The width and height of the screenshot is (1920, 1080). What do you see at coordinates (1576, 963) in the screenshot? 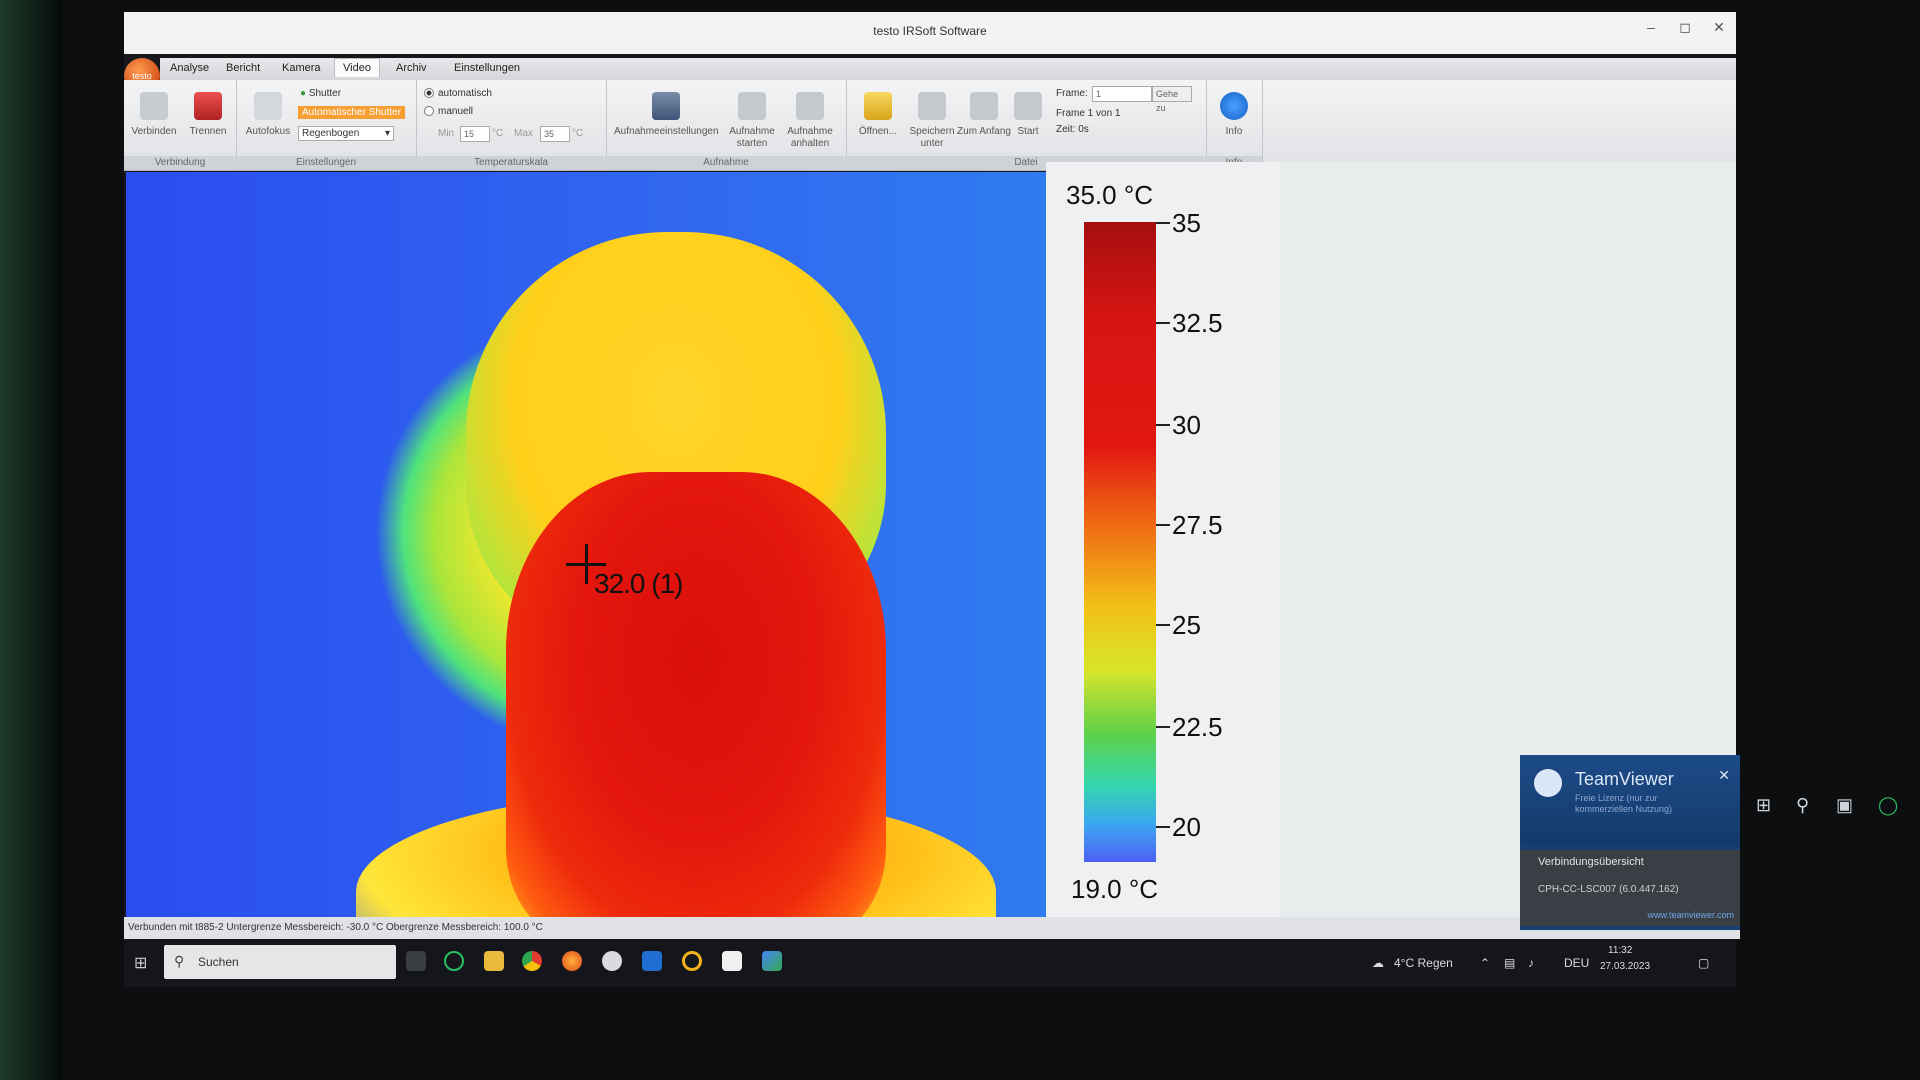
I see `language-indicator: DEU` at bounding box center [1576, 963].